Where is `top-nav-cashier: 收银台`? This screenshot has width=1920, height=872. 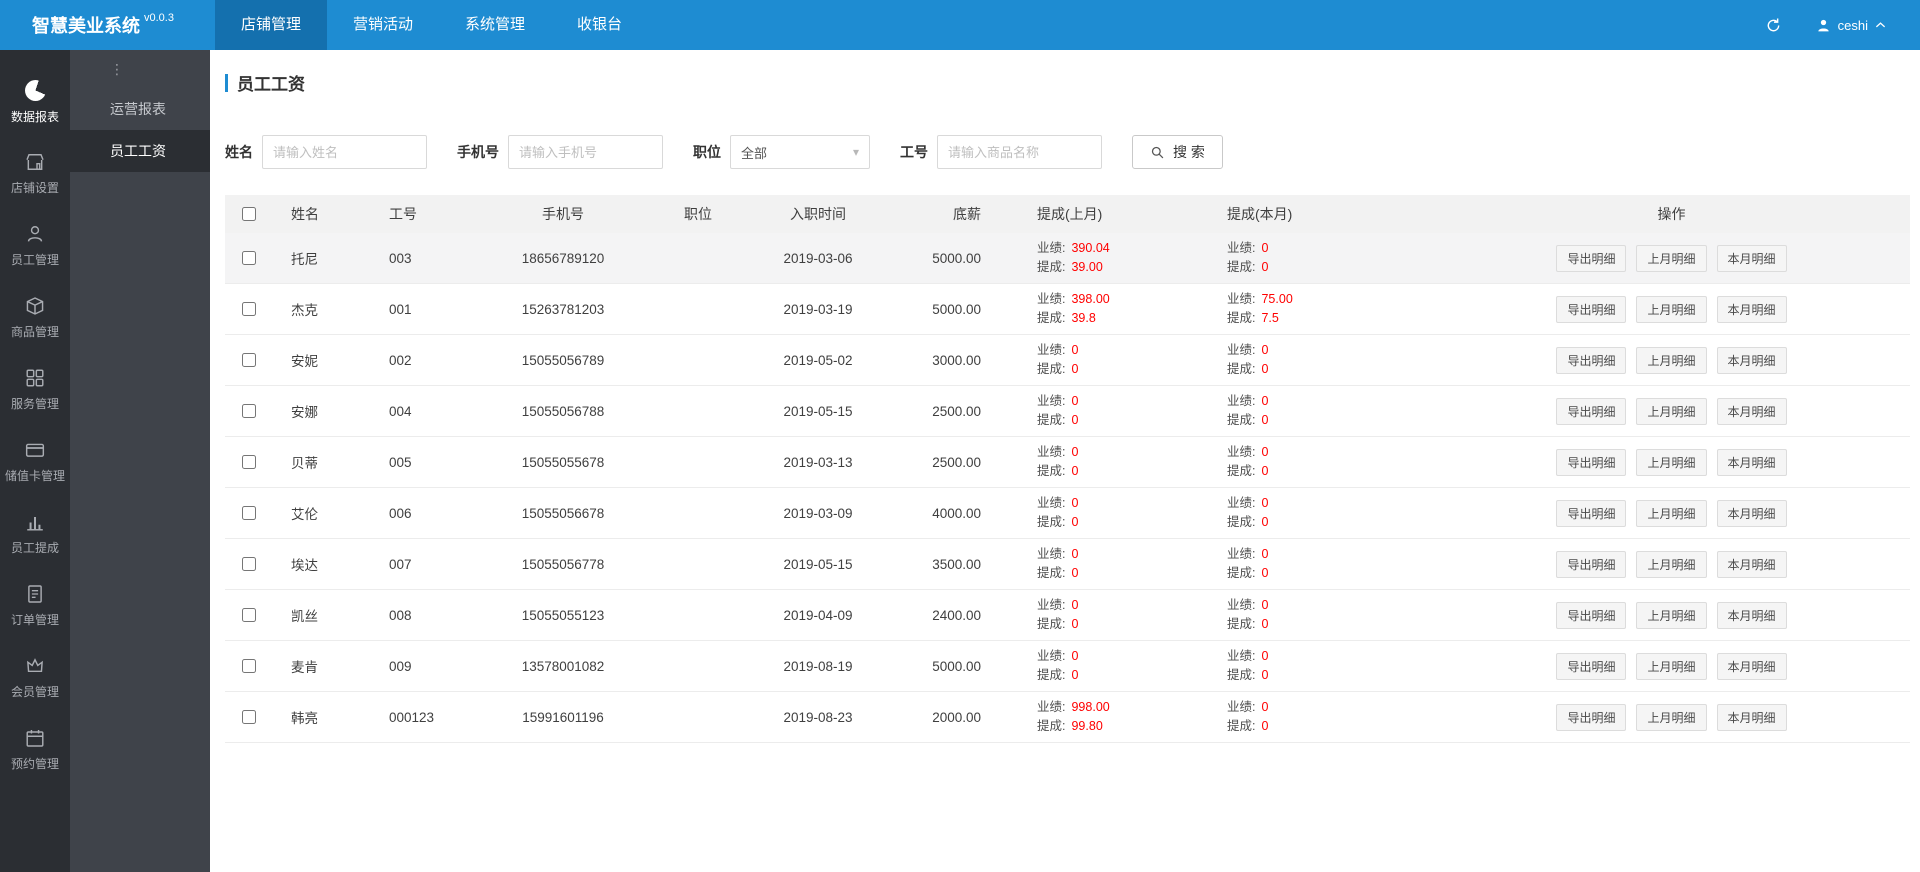 top-nav-cashier: 收银台 is located at coordinates (599, 25).